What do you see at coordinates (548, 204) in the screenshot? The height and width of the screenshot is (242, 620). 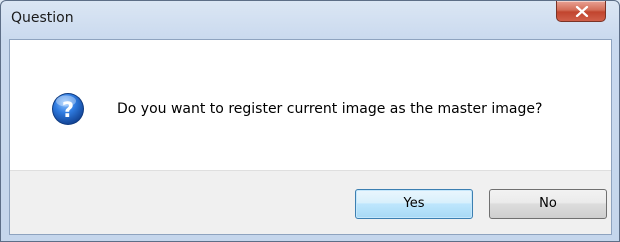 I see `no-button: No` at bounding box center [548, 204].